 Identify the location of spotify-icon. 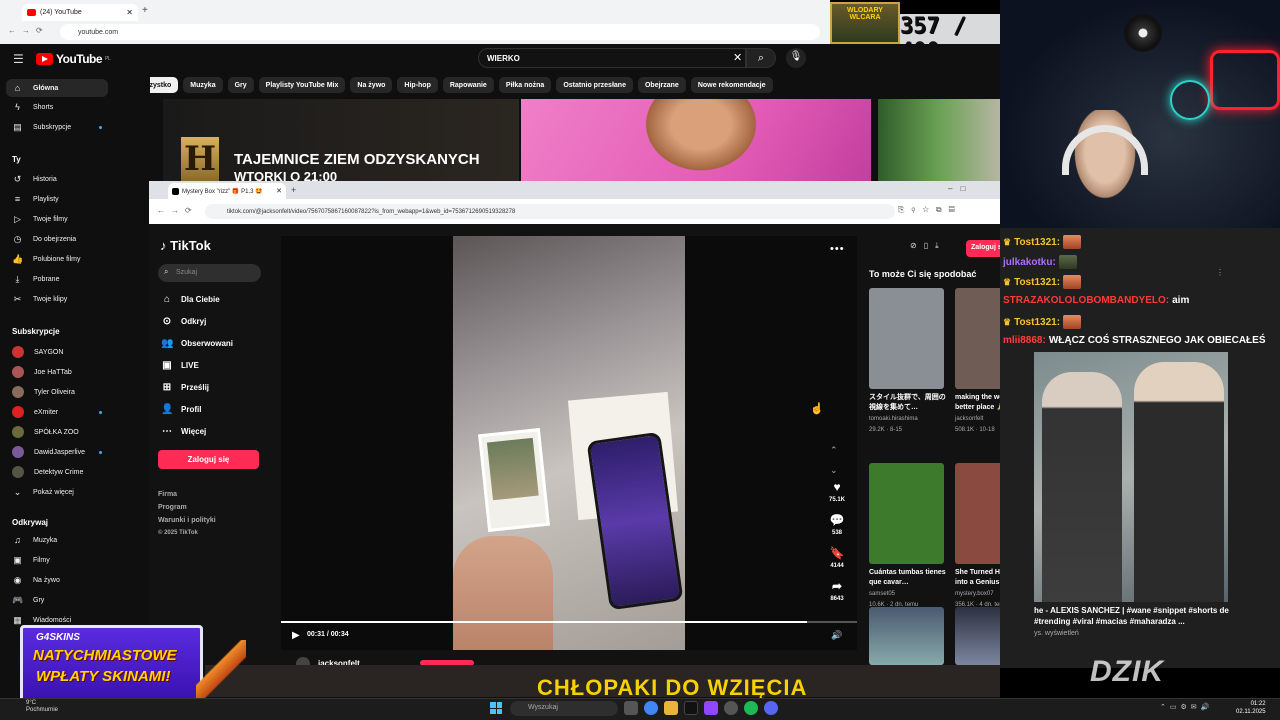
(751, 708).